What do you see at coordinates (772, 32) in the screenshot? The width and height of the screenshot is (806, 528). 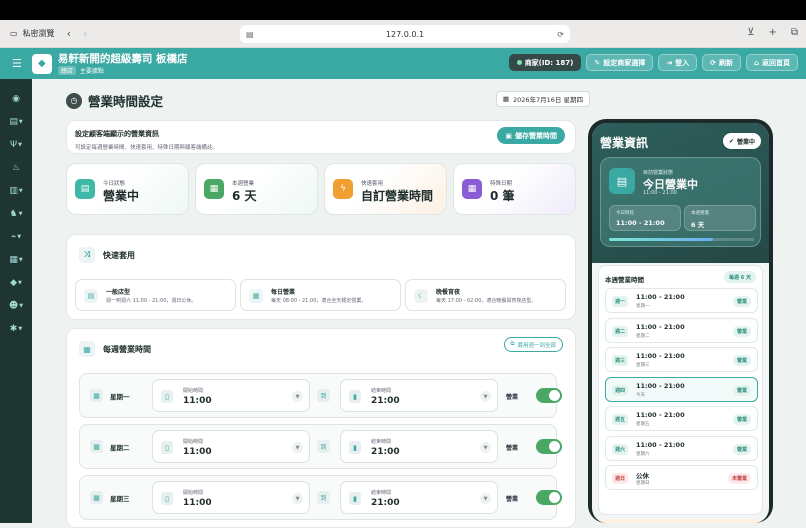 I see `new-tab-icon: +` at bounding box center [772, 32].